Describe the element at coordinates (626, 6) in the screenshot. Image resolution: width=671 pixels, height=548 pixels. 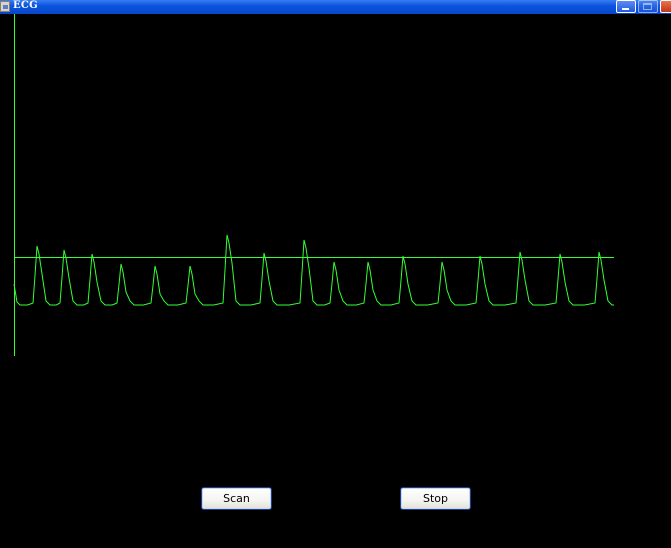
I see `minimize-button` at that location.